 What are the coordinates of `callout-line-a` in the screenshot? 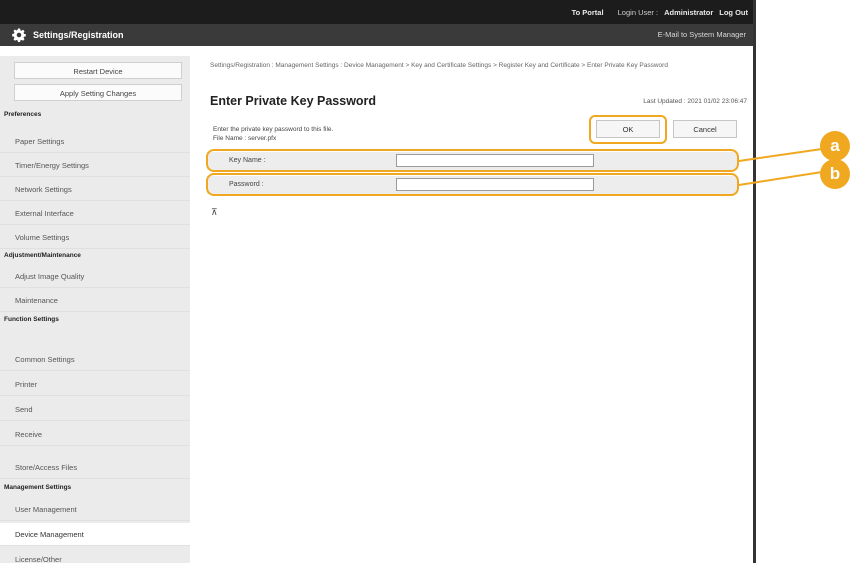 It's located at (780, 155).